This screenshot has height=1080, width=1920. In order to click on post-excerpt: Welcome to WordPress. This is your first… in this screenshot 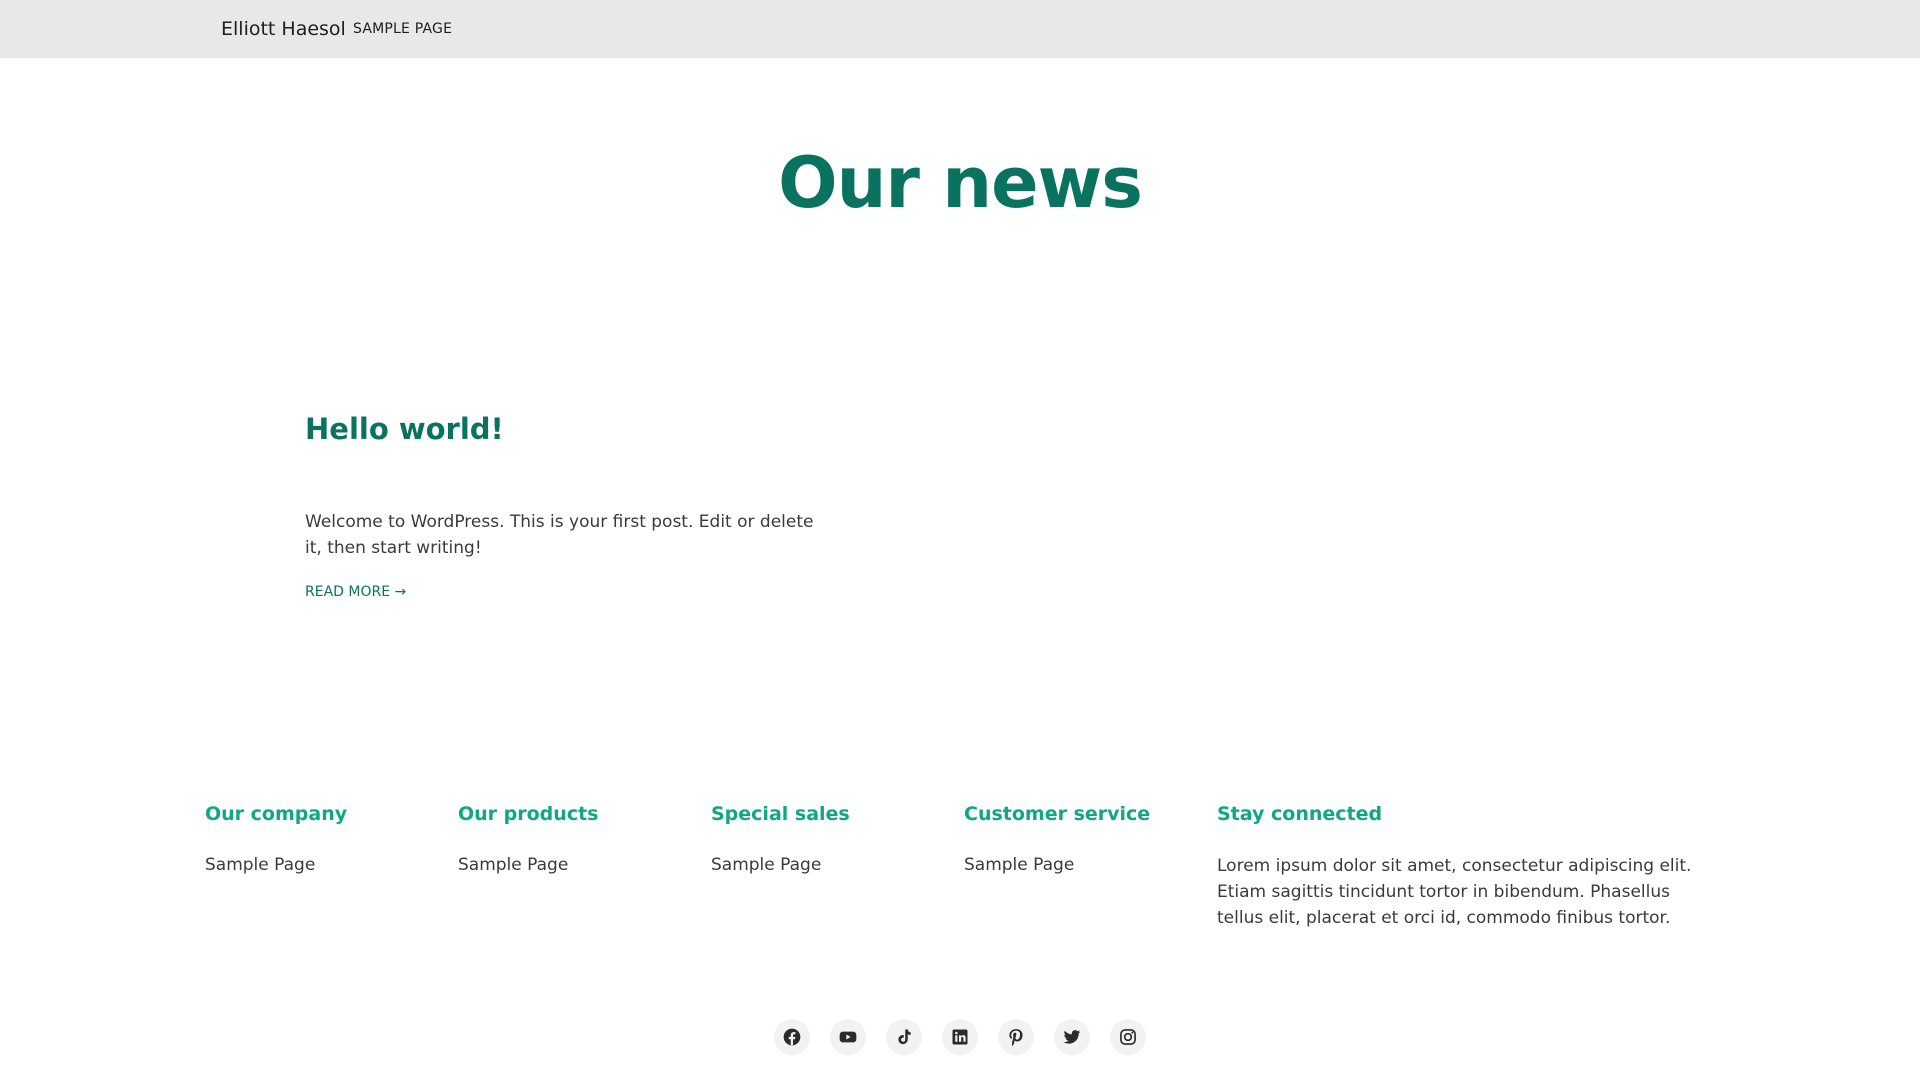, I will do `click(559, 535)`.